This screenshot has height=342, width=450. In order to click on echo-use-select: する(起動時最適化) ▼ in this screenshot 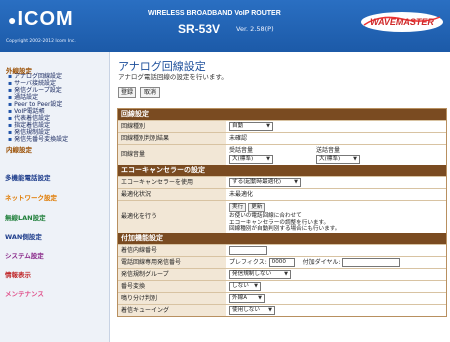, I will do `click(265, 182)`.